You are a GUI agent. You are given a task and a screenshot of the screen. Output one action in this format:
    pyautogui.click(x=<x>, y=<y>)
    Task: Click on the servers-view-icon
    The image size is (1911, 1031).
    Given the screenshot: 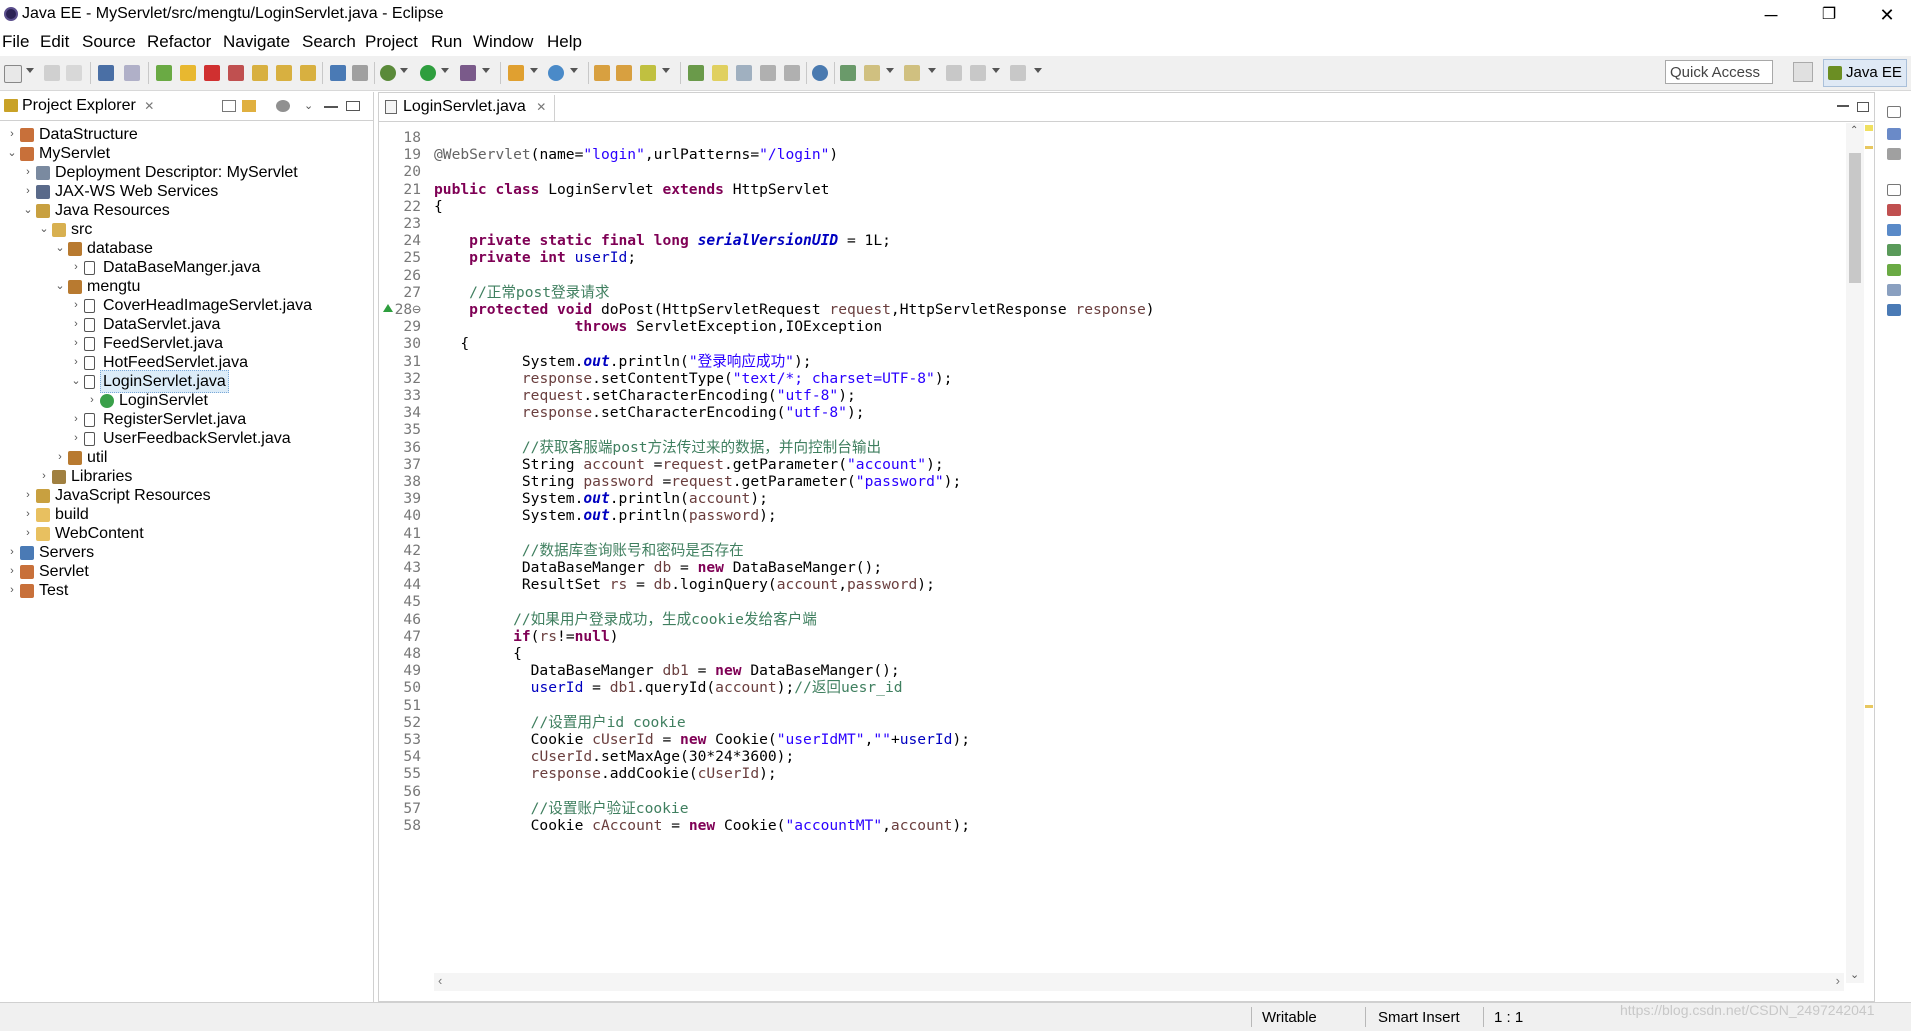 What is the action you would take?
    pyautogui.click(x=1894, y=250)
    